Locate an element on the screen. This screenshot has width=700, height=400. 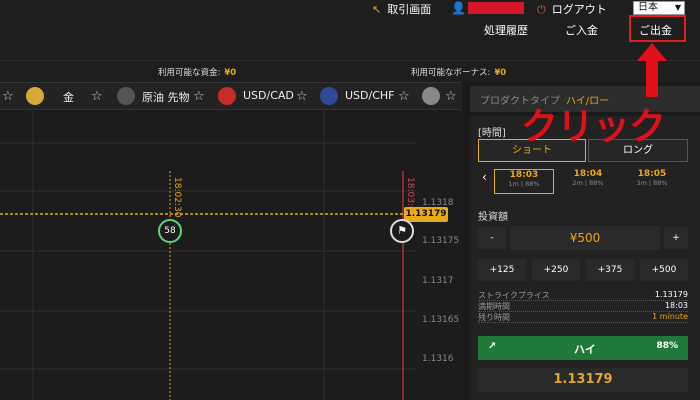
language-select: 日本 ▼ is located at coordinates (659, 8).